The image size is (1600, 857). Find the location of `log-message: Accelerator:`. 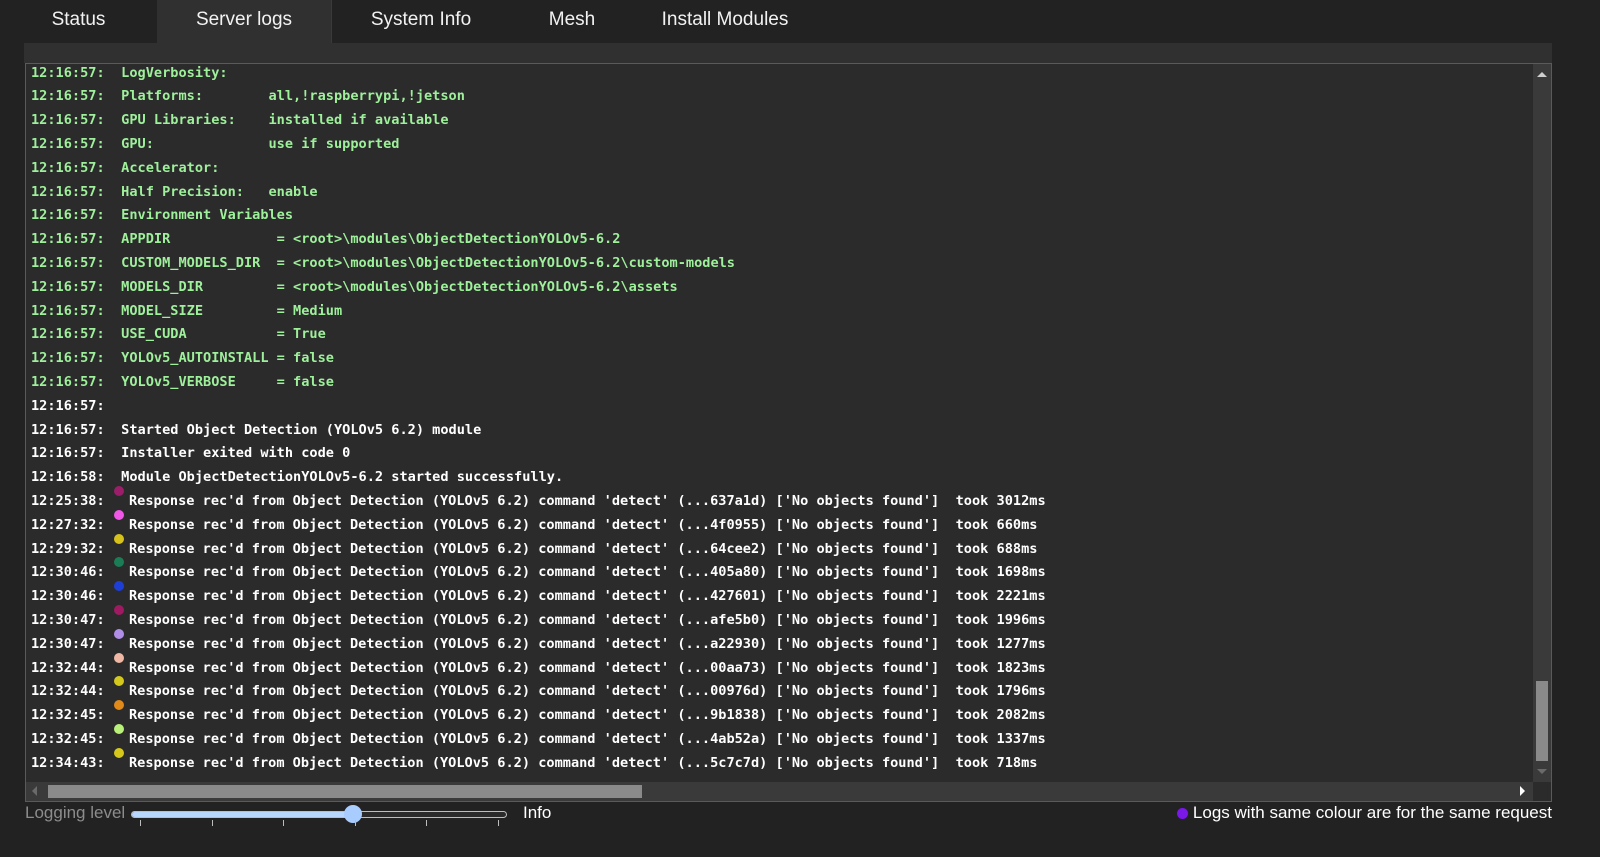

log-message: Accelerator: is located at coordinates (166, 167).